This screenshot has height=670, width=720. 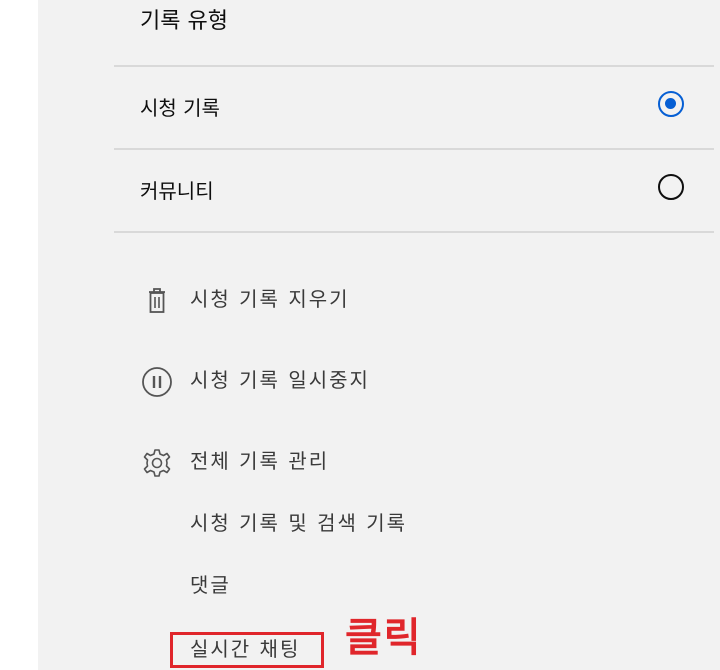 I want to click on radio-button, so click(x=671, y=187).